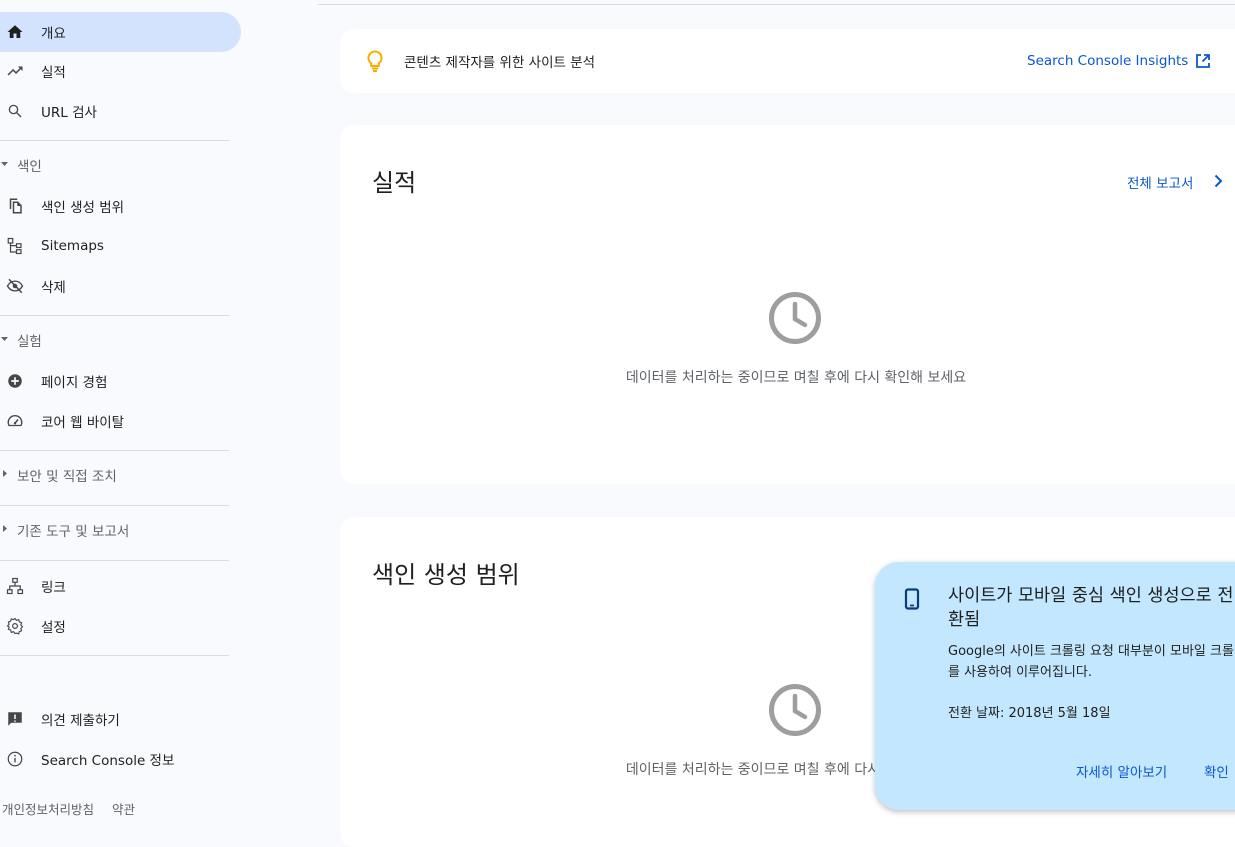 This screenshot has height=847, width=1235. I want to click on add-circle-icon, so click(15, 381).